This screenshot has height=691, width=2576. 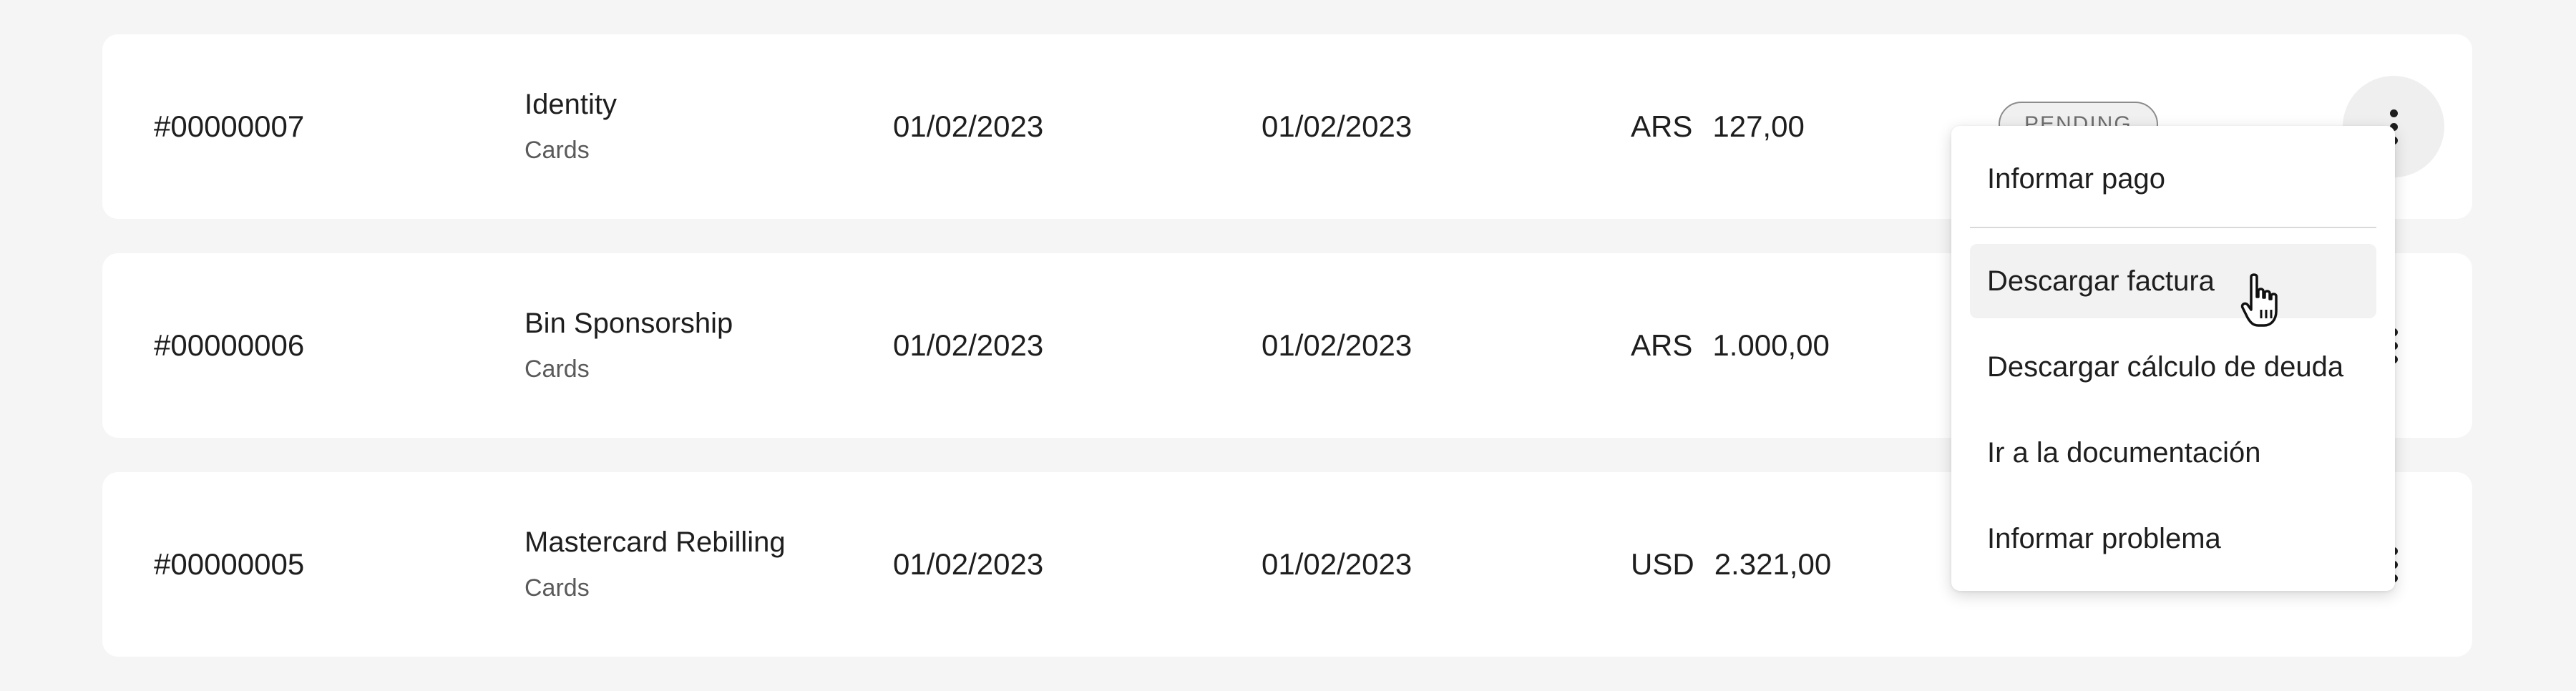 I want to click on invoice-number: #00000005, so click(x=229, y=564).